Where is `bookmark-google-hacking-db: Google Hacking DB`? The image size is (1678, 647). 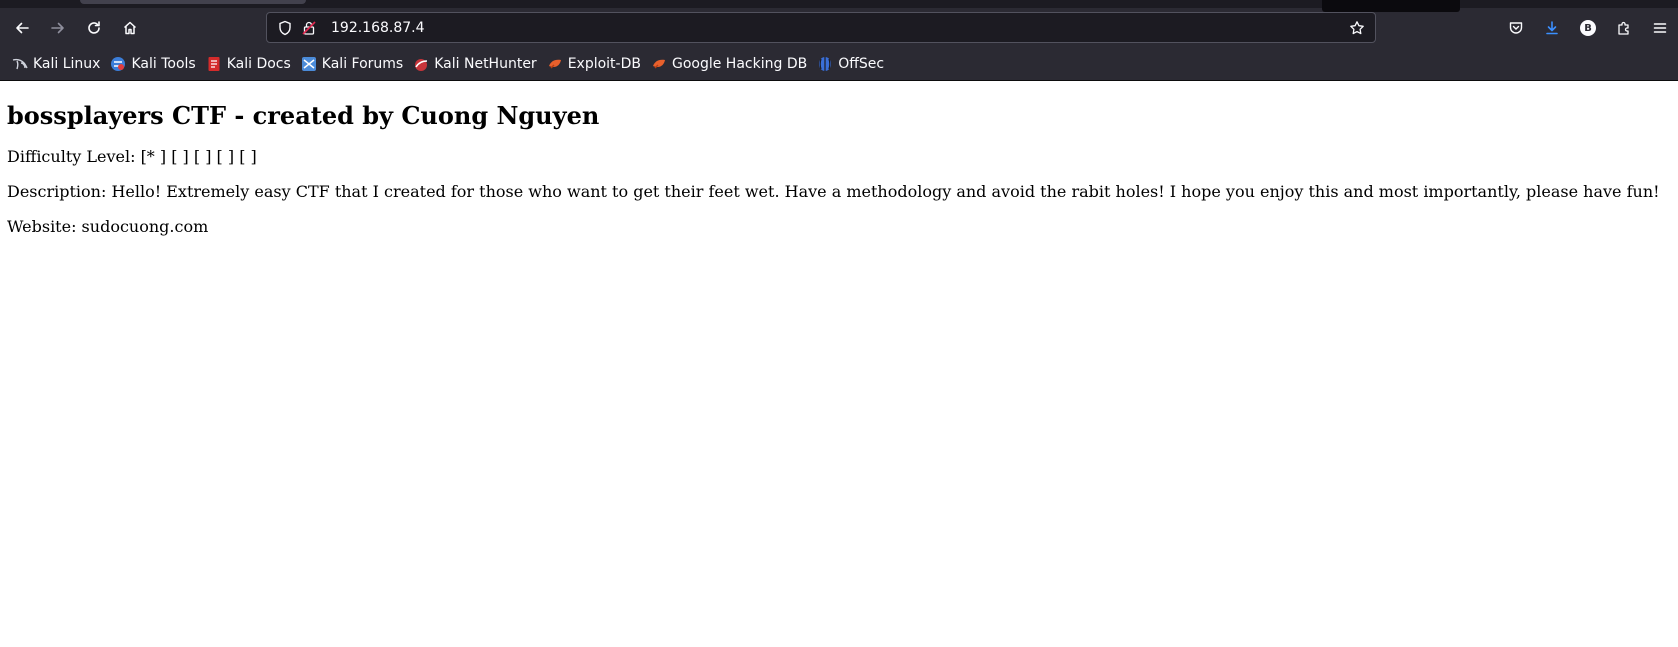 bookmark-google-hacking-db: Google Hacking DB is located at coordinates (730, 64).